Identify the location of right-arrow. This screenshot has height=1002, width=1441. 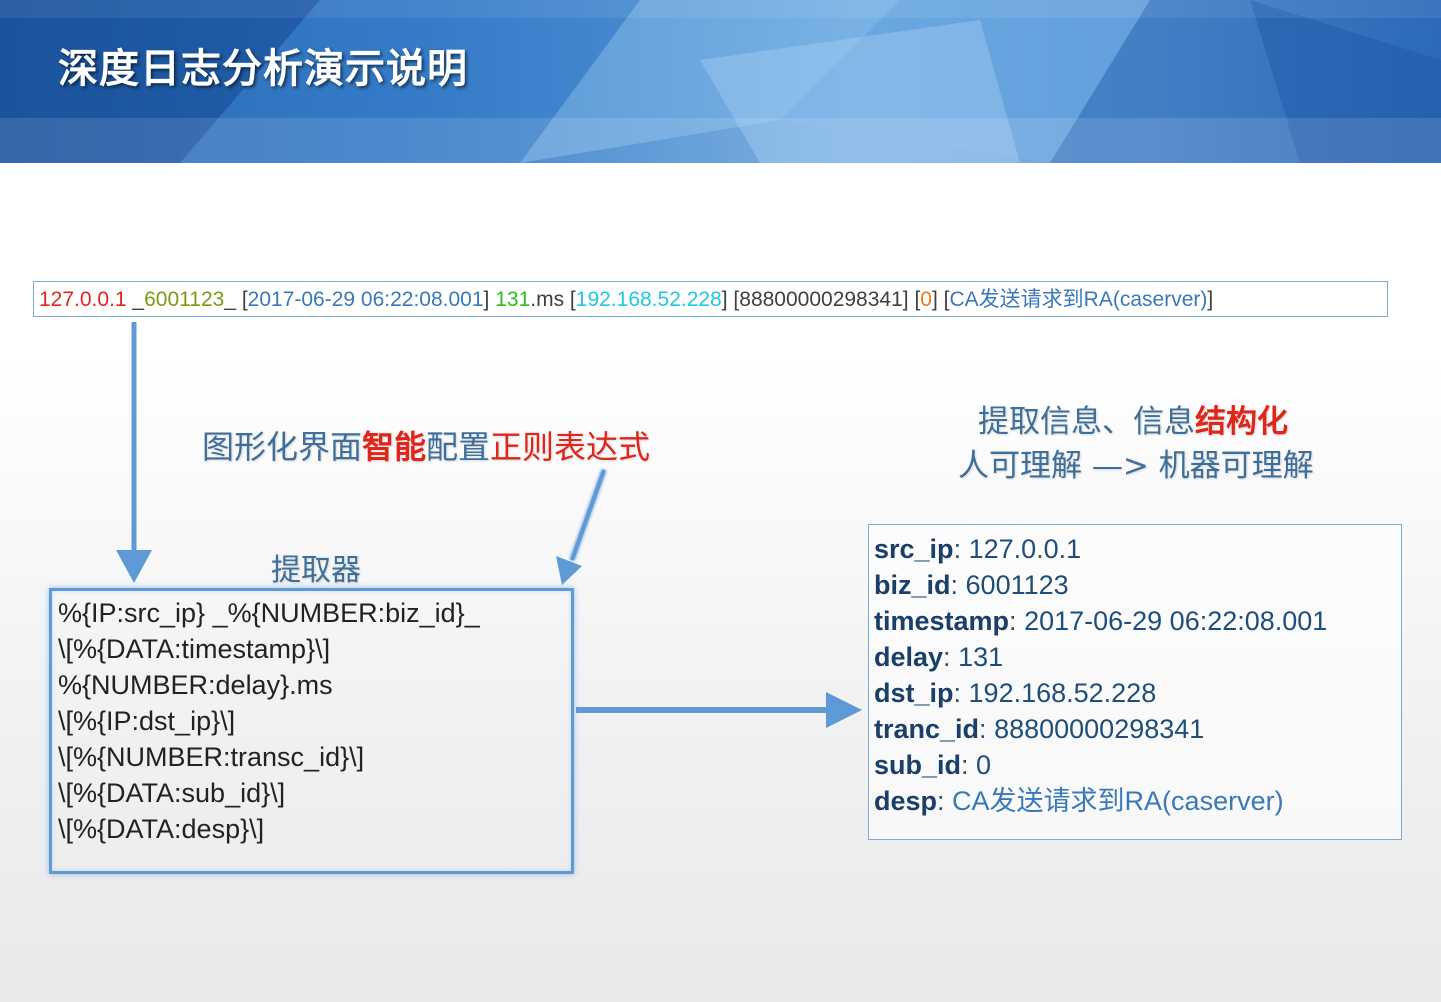
(719, 710).